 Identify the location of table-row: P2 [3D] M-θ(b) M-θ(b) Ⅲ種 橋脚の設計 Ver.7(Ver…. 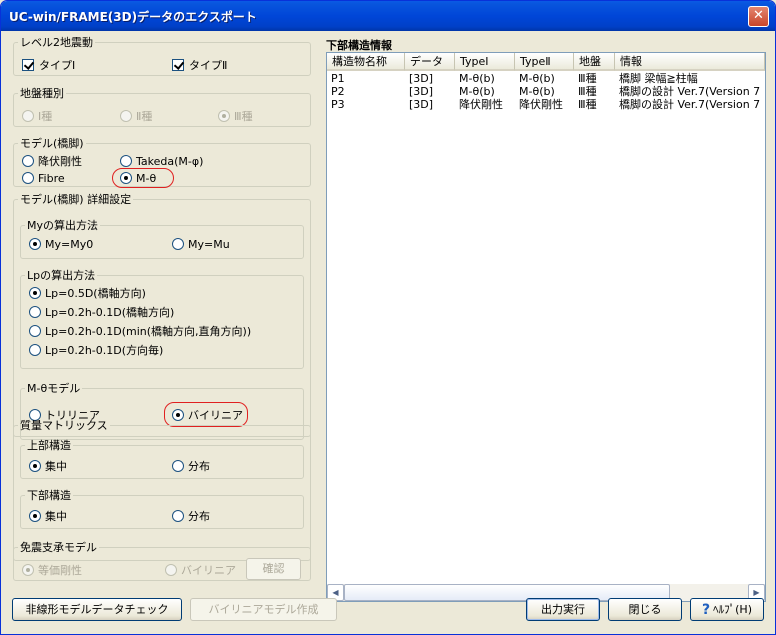
(546, 91).